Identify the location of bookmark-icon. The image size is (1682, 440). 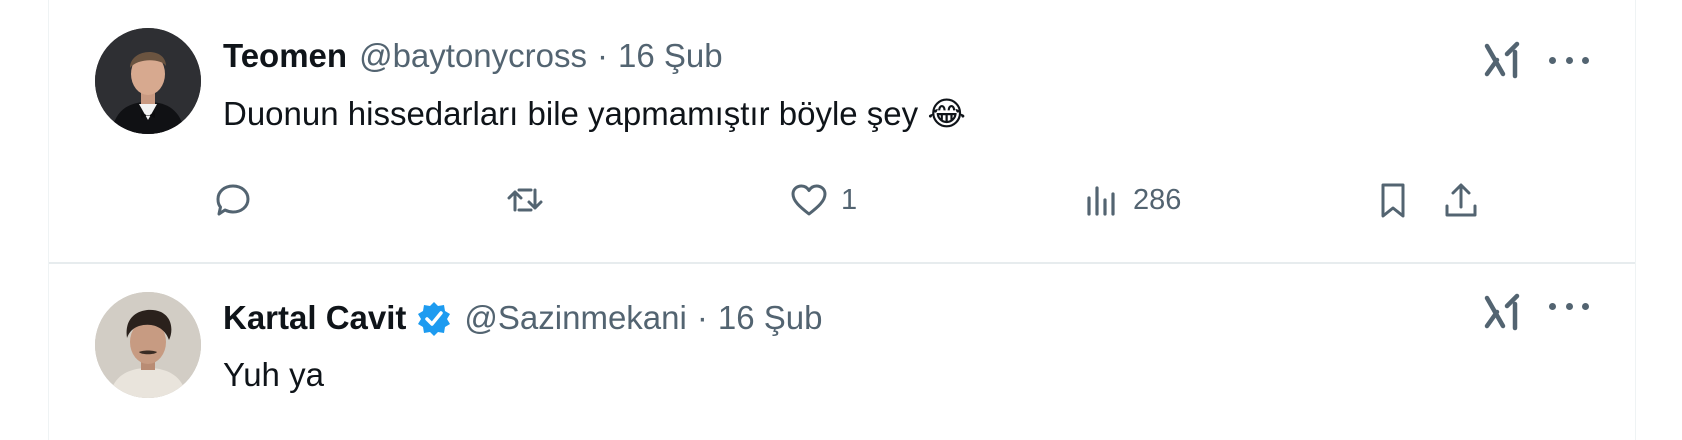
(1393, 200).